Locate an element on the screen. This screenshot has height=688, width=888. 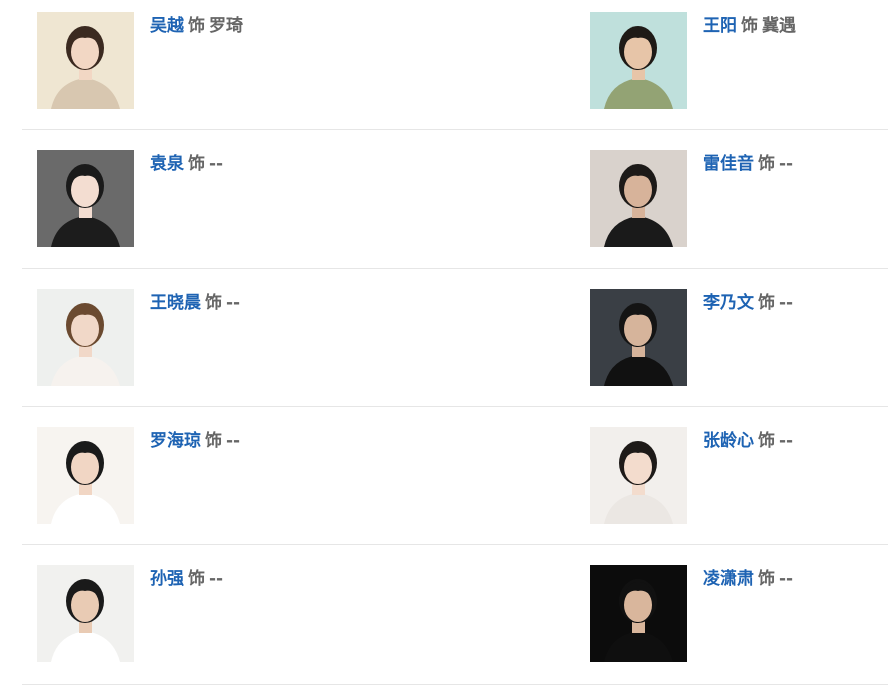
cast-caption: 王晓晨饰 -- is located at coordinates (195, 303).